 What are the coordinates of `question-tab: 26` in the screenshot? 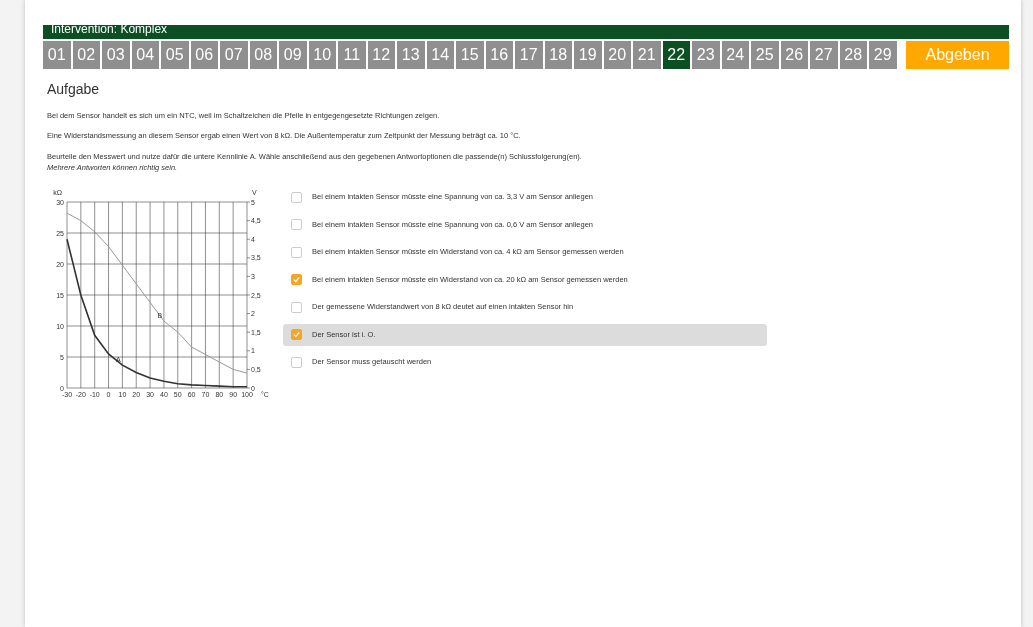 It's located at (794, 55).